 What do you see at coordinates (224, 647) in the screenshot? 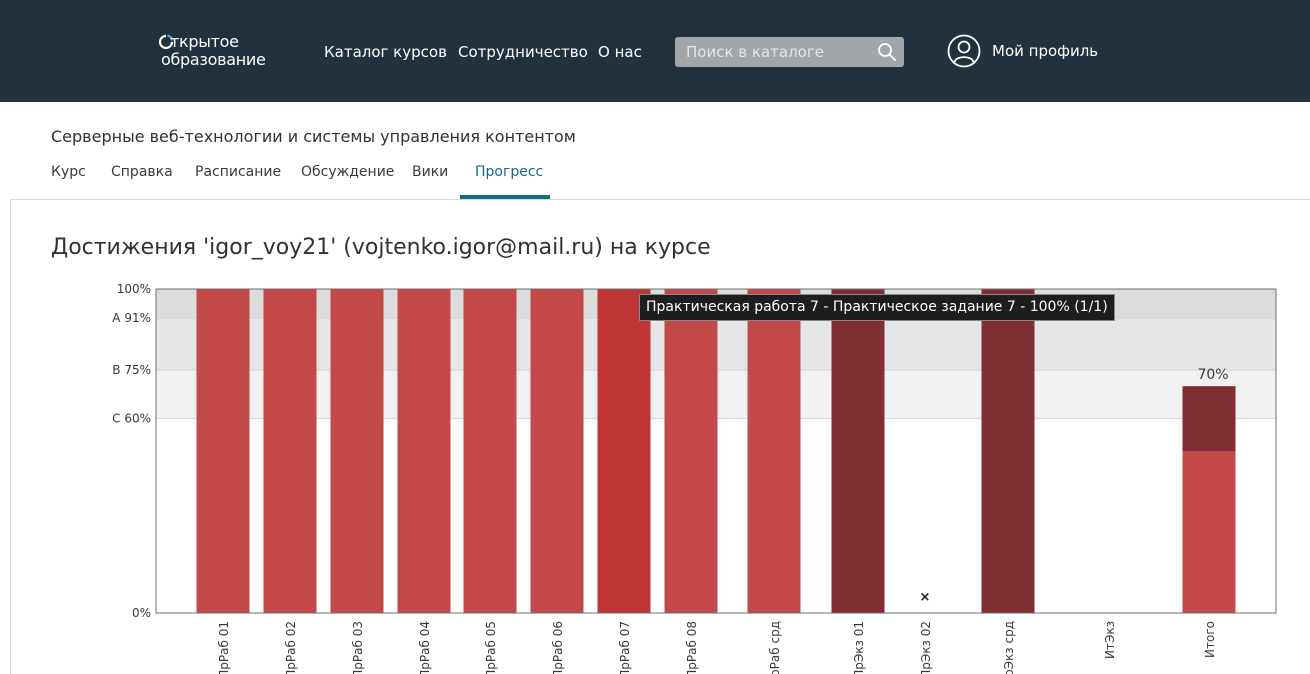
I see `x-tick-label: ПрРаб 01` at bounding box center [224, 647].